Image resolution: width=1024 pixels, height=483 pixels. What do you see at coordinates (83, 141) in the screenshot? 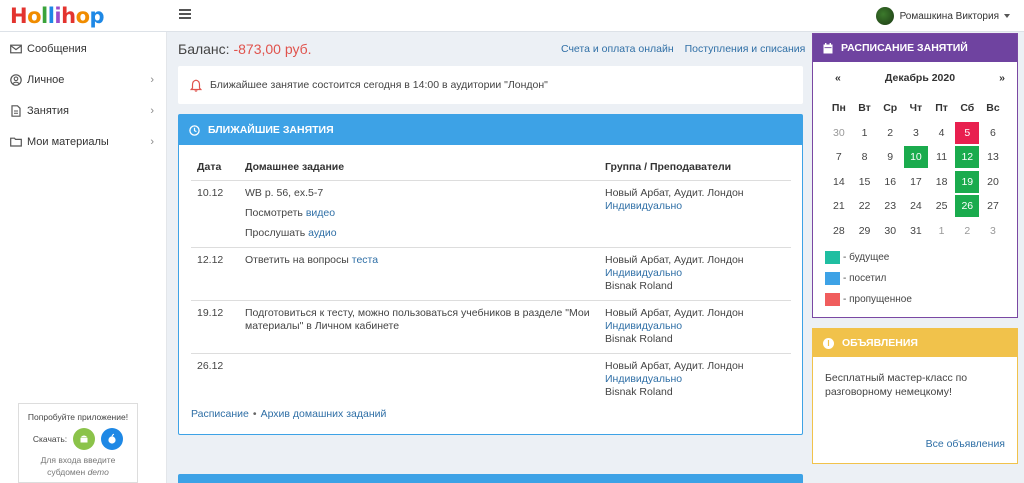
I see `sidebar-item-materials: Мои материалы ›` at bounding box center [83, 141].